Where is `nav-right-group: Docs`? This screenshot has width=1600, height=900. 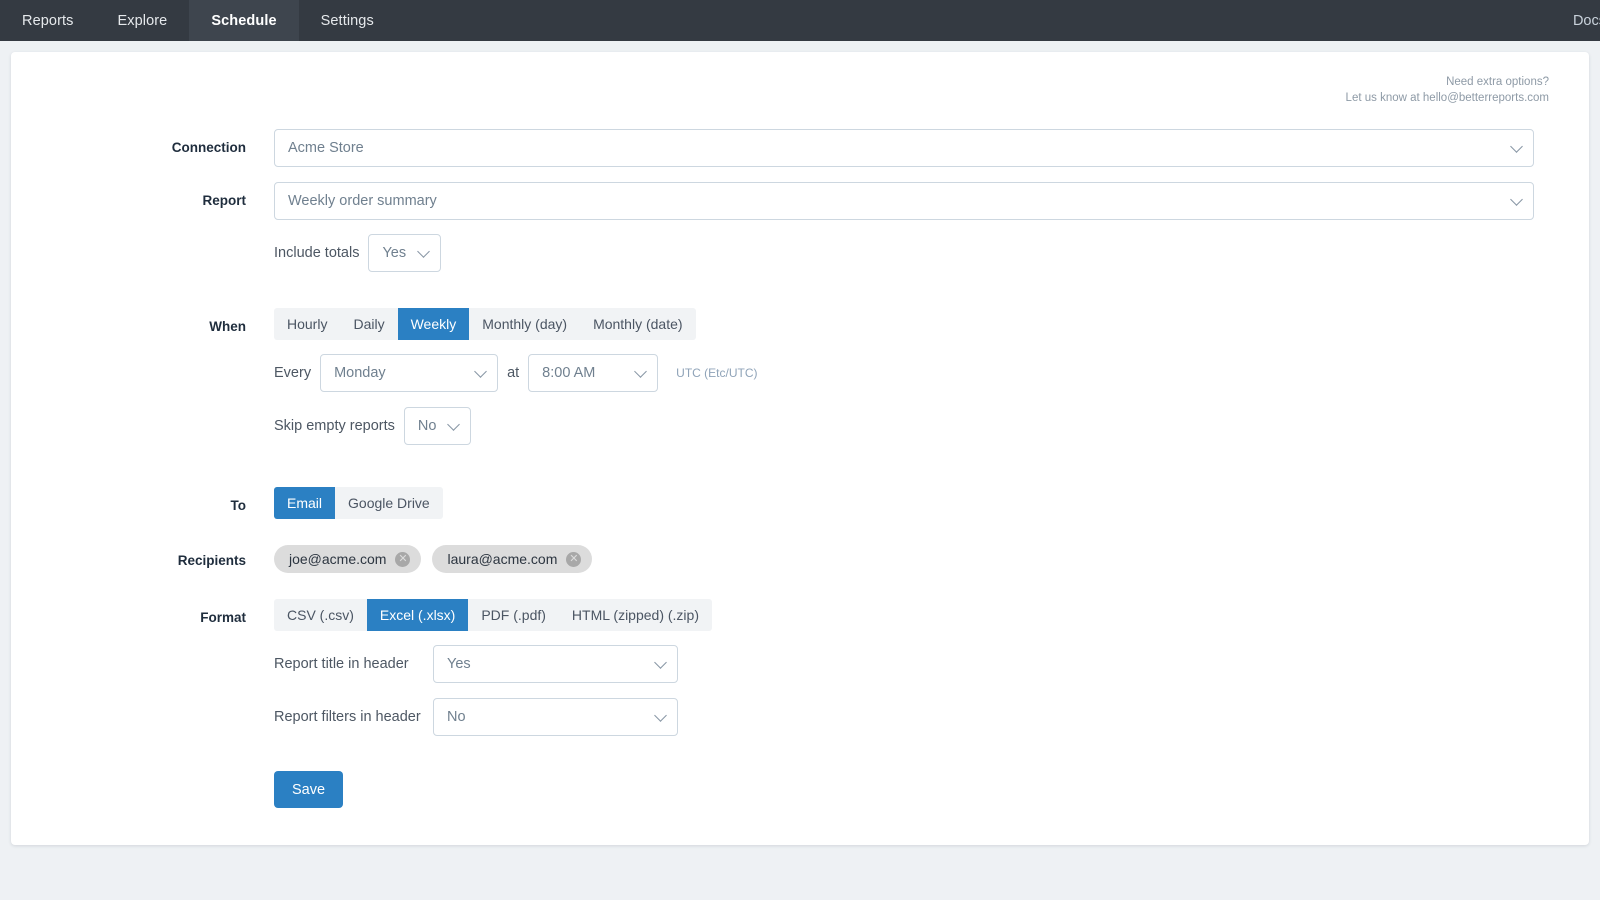
nav-right-group: Docs is located at coordinates (1568, 20).